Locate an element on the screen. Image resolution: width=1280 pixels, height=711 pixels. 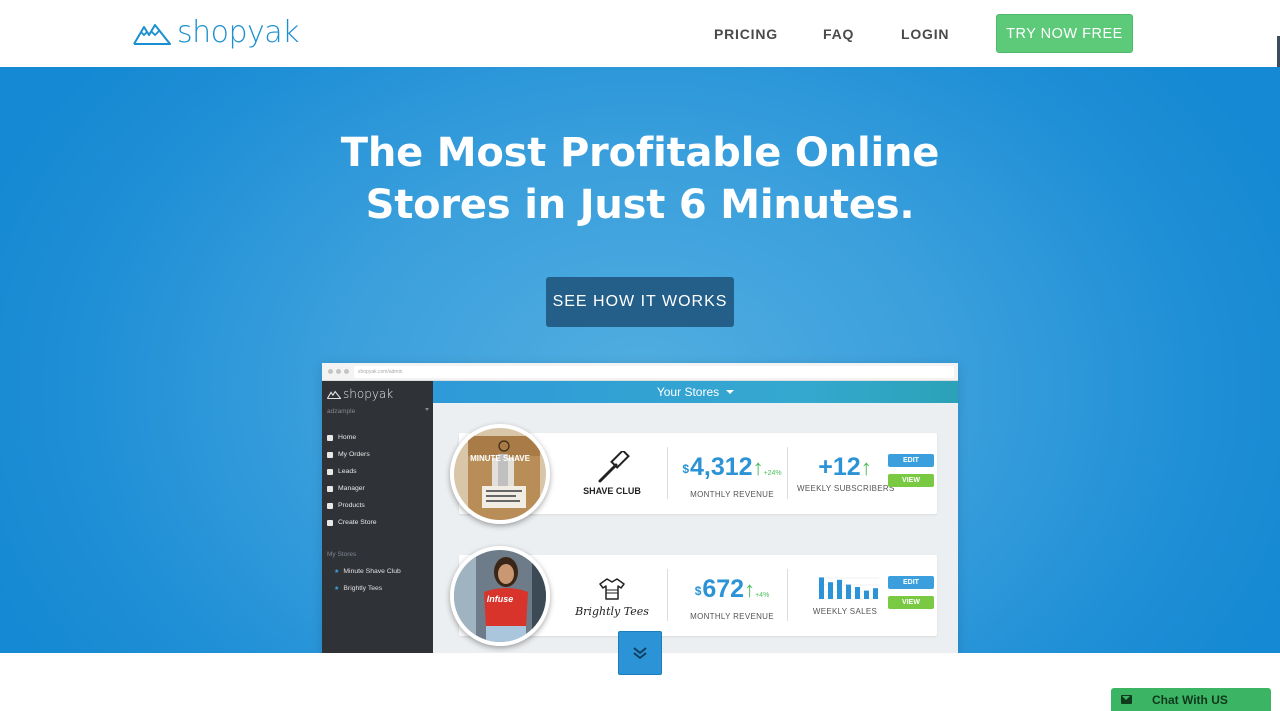
revenue-change: +24% is located at coordinates (772, 473).